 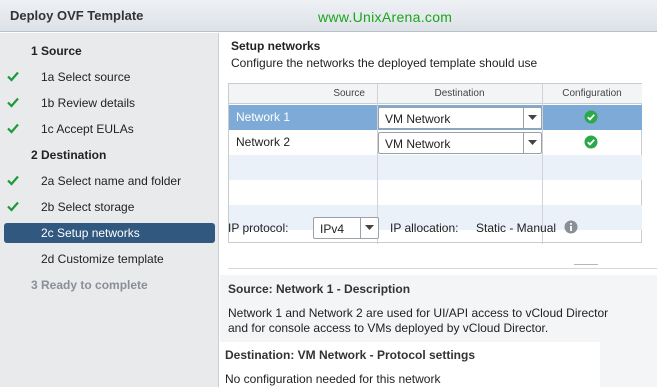 I want to click on select-value: IPv4, so click(x=332, y=229).